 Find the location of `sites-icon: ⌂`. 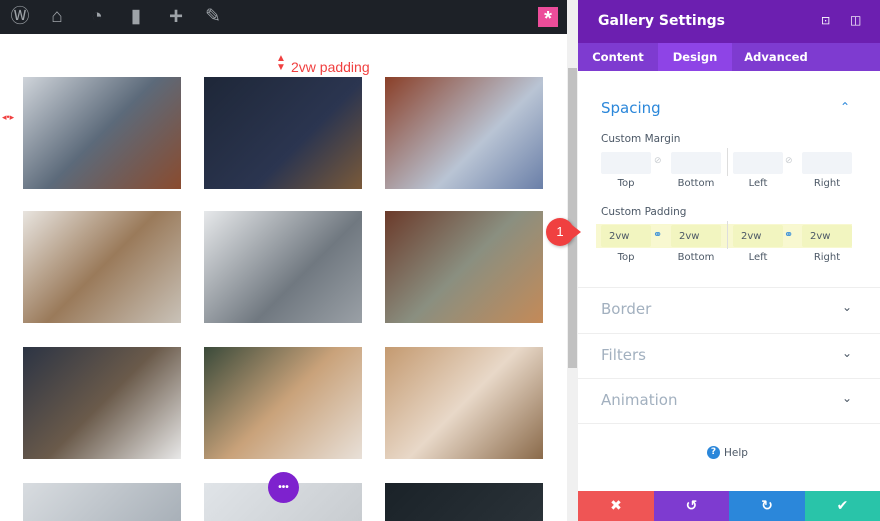

sites-icon: ⌂ is located at coordinates (57, 17).